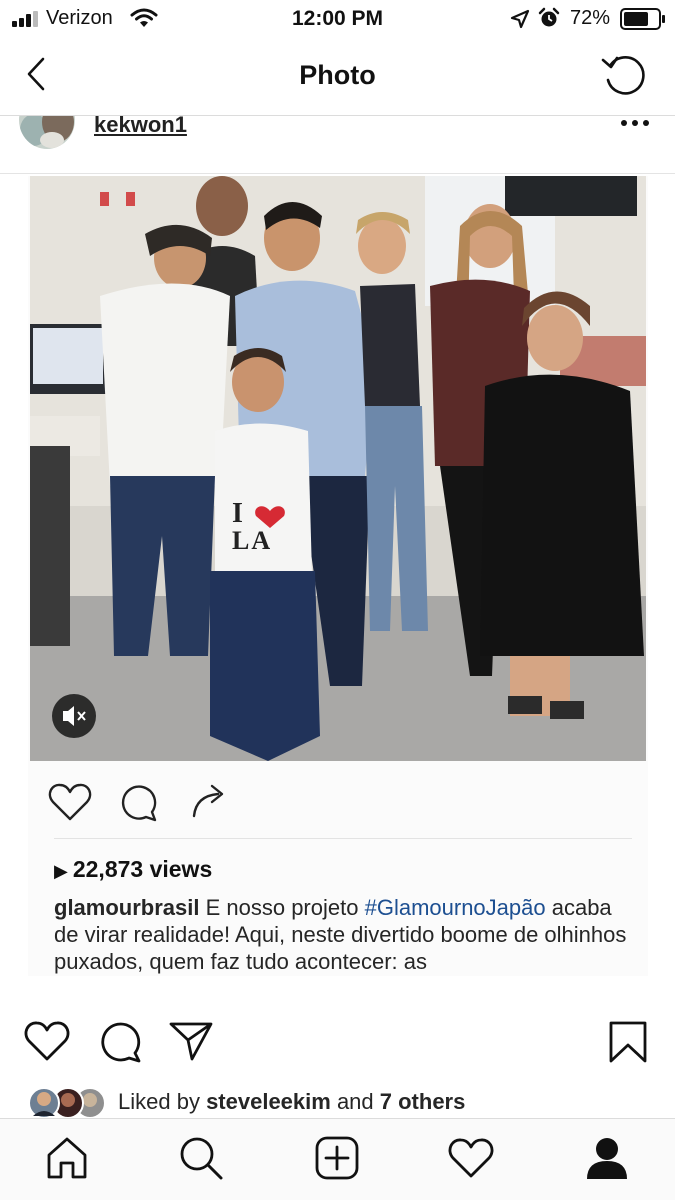  I want to click on embedded-divider, so click(343, 838).